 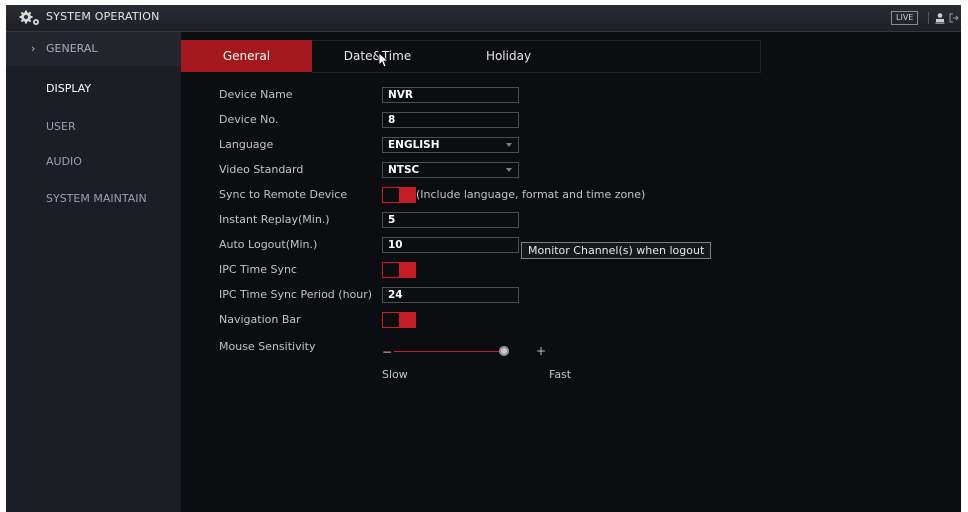 I want to click on device-no-label: Device No., so click(x=249, y=119).